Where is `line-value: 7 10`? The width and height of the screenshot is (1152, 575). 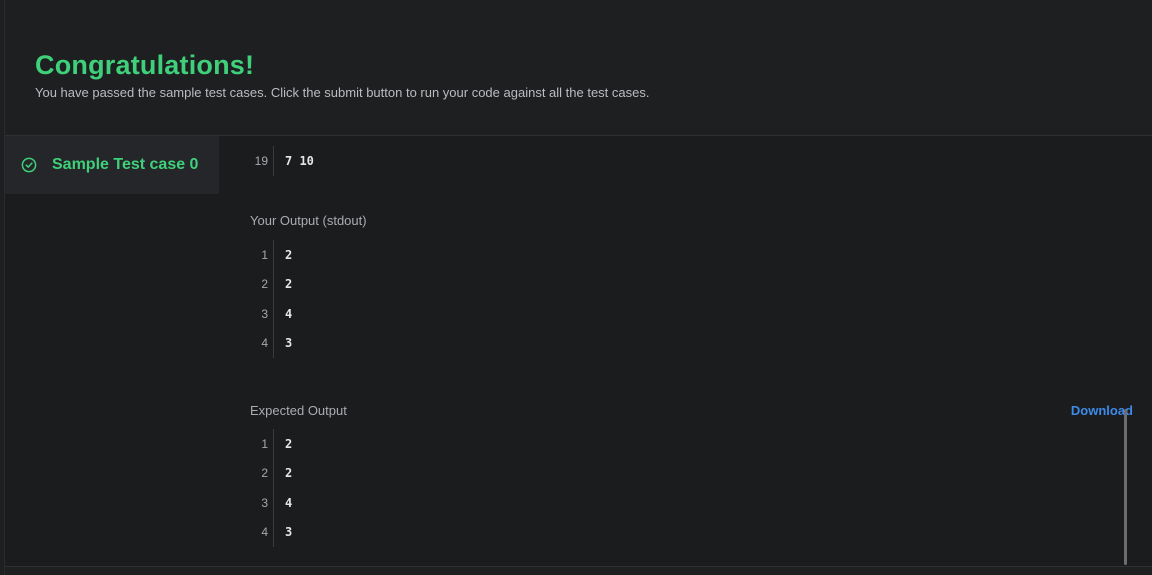
line-value: 7 10 is located at coordinates (299, 160).